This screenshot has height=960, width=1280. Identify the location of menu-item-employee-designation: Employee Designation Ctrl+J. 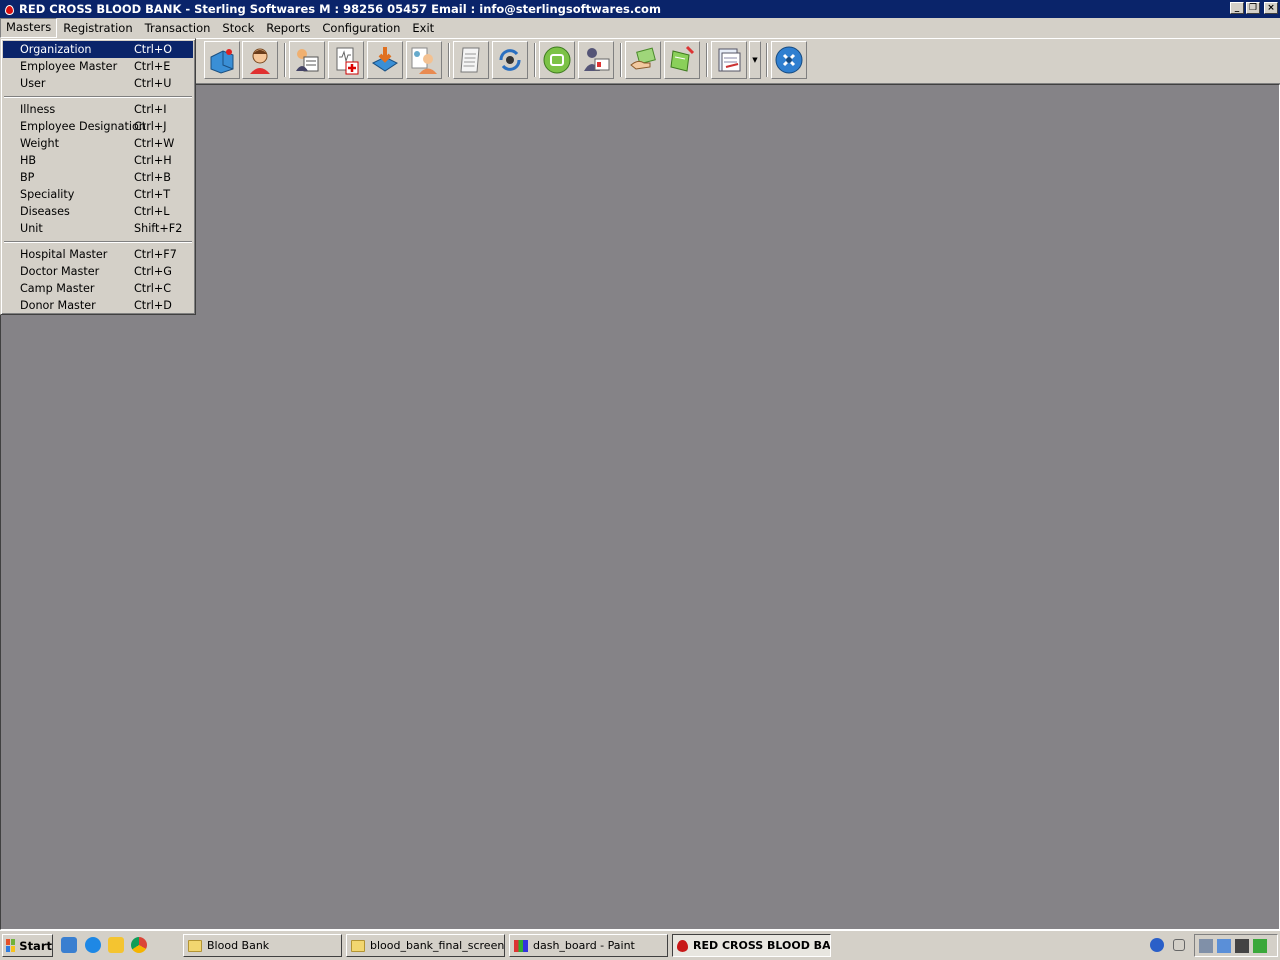
(98, 126).